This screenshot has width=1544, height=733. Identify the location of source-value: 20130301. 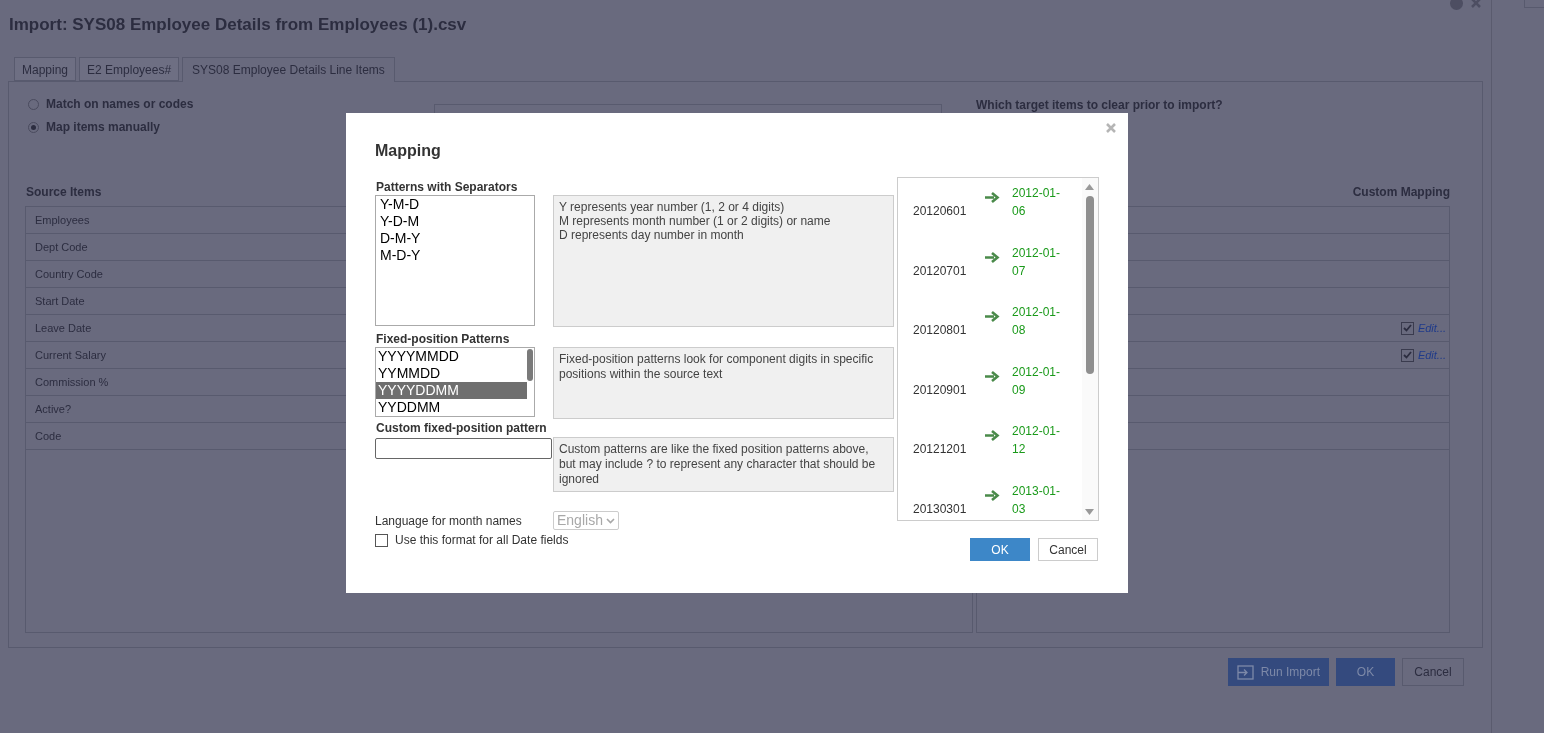
(940, 509).